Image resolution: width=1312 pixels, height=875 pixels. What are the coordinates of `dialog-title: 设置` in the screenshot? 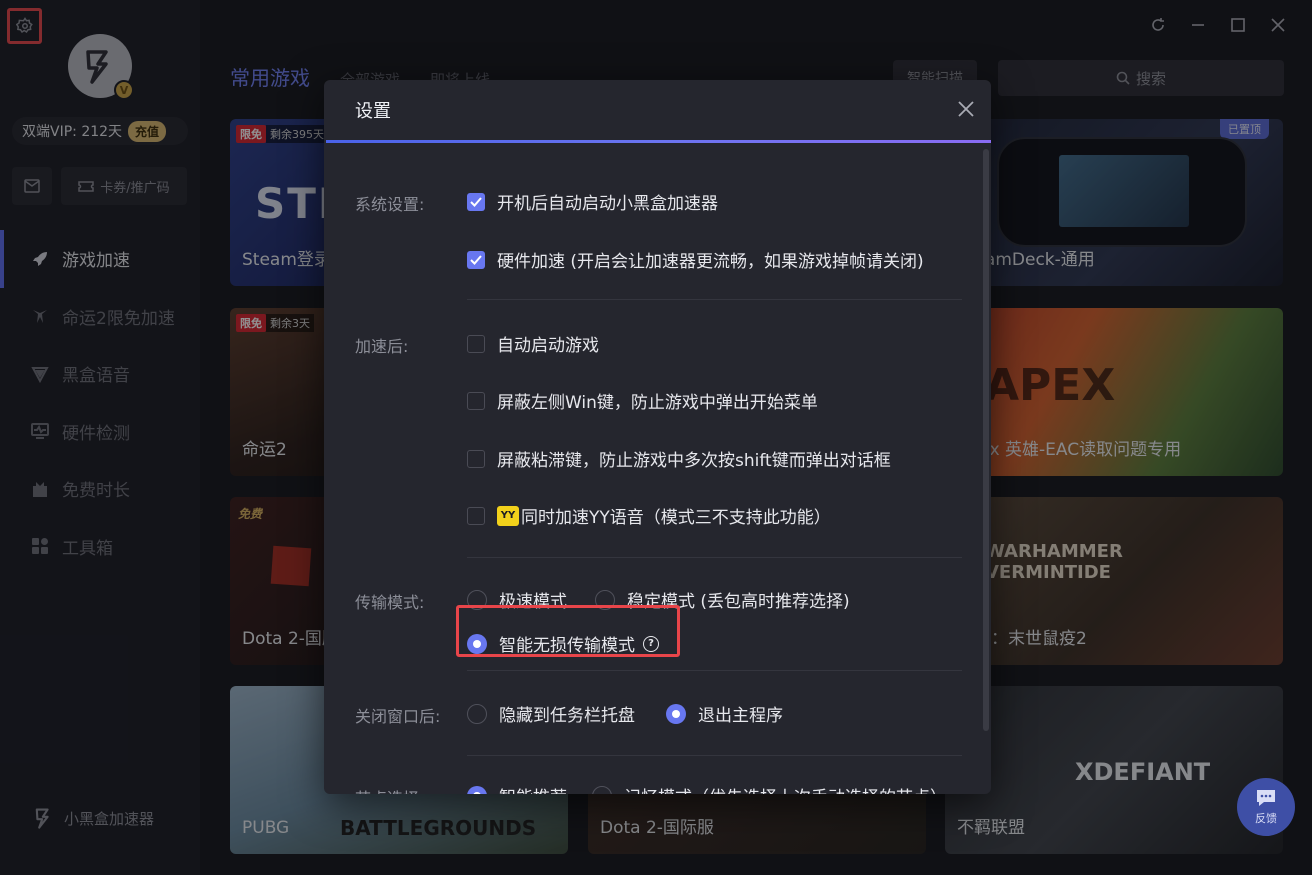 It's located at (373, 111).